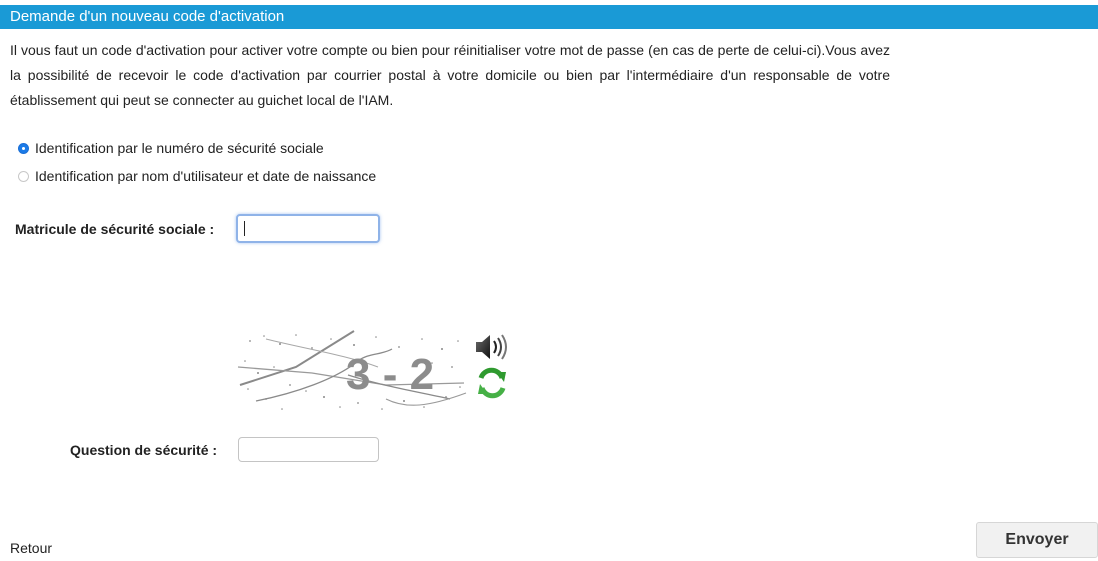 This screenshot has height=561, width=1098. What do you see at coordinates (144, 450) in the screenshot?
I see `question-label: Question de sécurité :` at bounding box center [144, 450].